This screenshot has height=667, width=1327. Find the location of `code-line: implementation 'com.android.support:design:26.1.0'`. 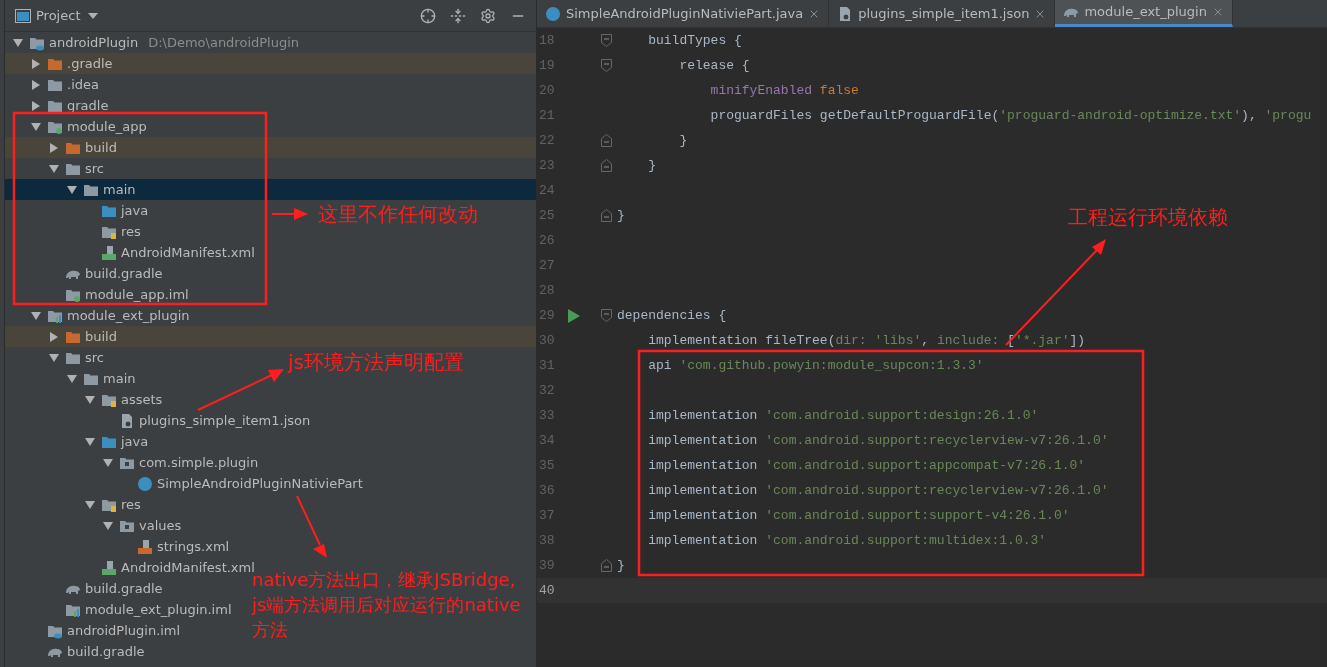

code-line: implementation 'com.android.support:design:26.1.0' is located at coordinates (843, 415).